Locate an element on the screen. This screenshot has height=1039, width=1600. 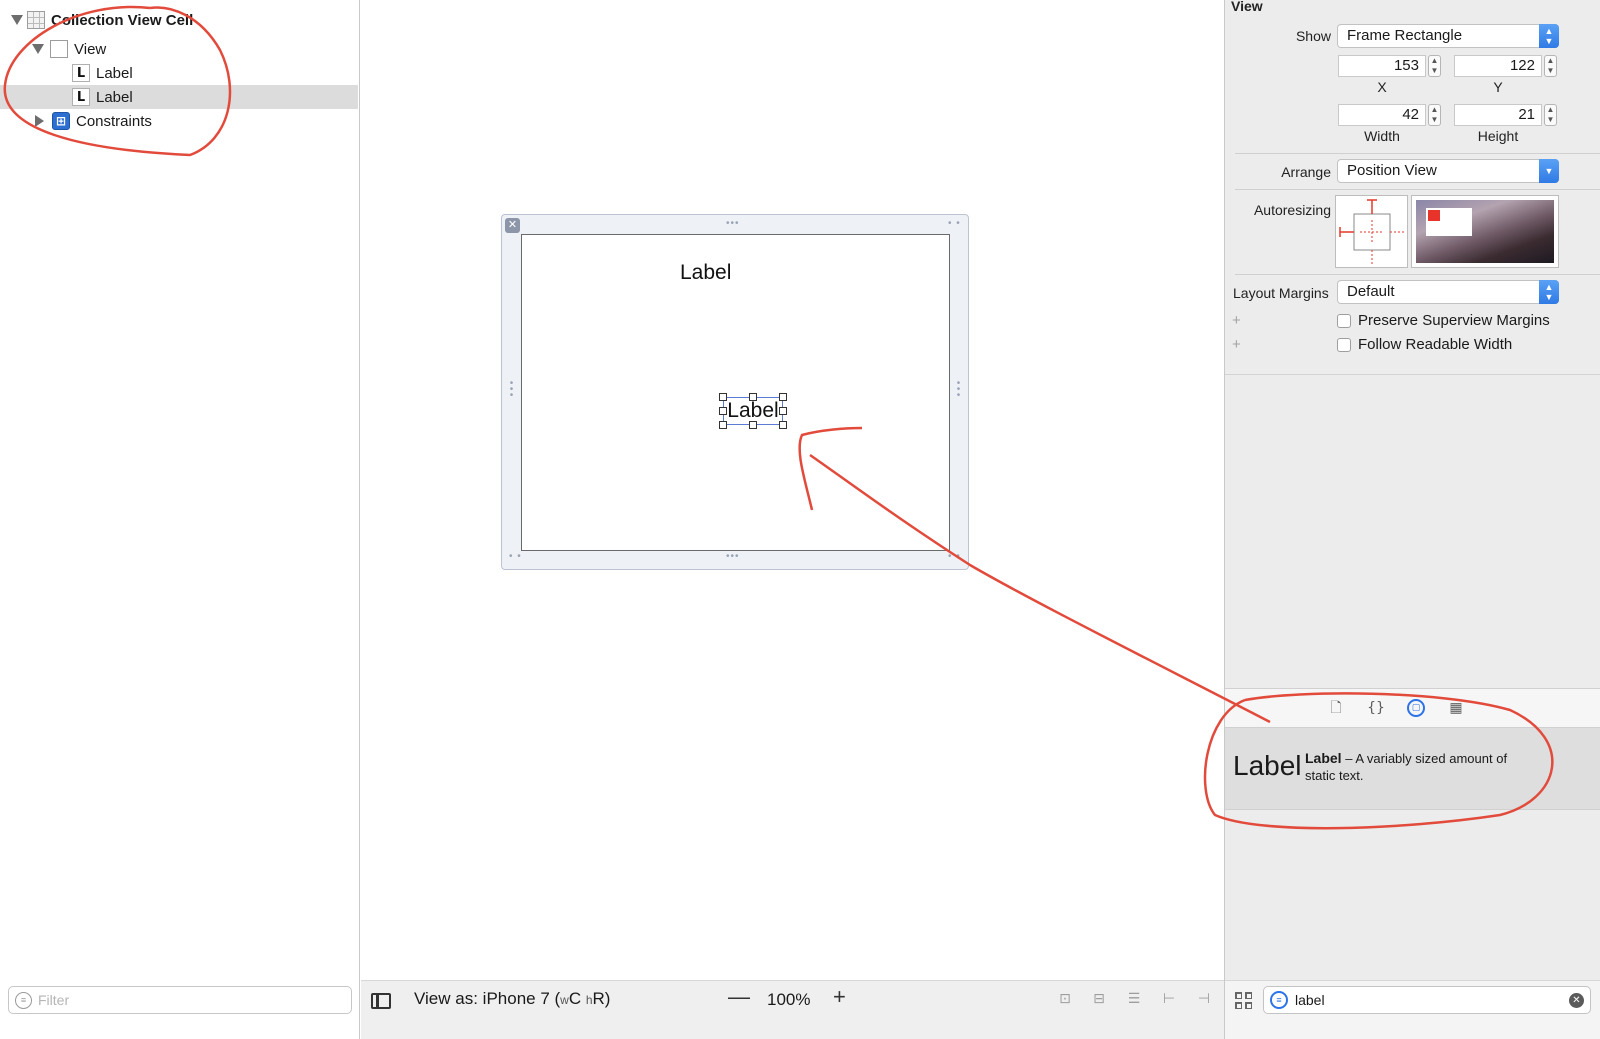
library-tab-bar: 🗋 {} ▢ ▦ is located at coordinates (1412, 708).